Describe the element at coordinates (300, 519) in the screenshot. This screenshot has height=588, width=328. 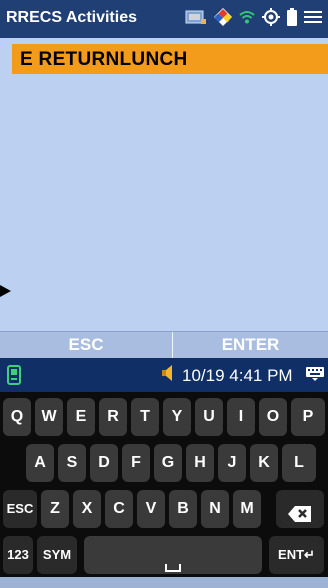
I see `backspace-icon` at that location.